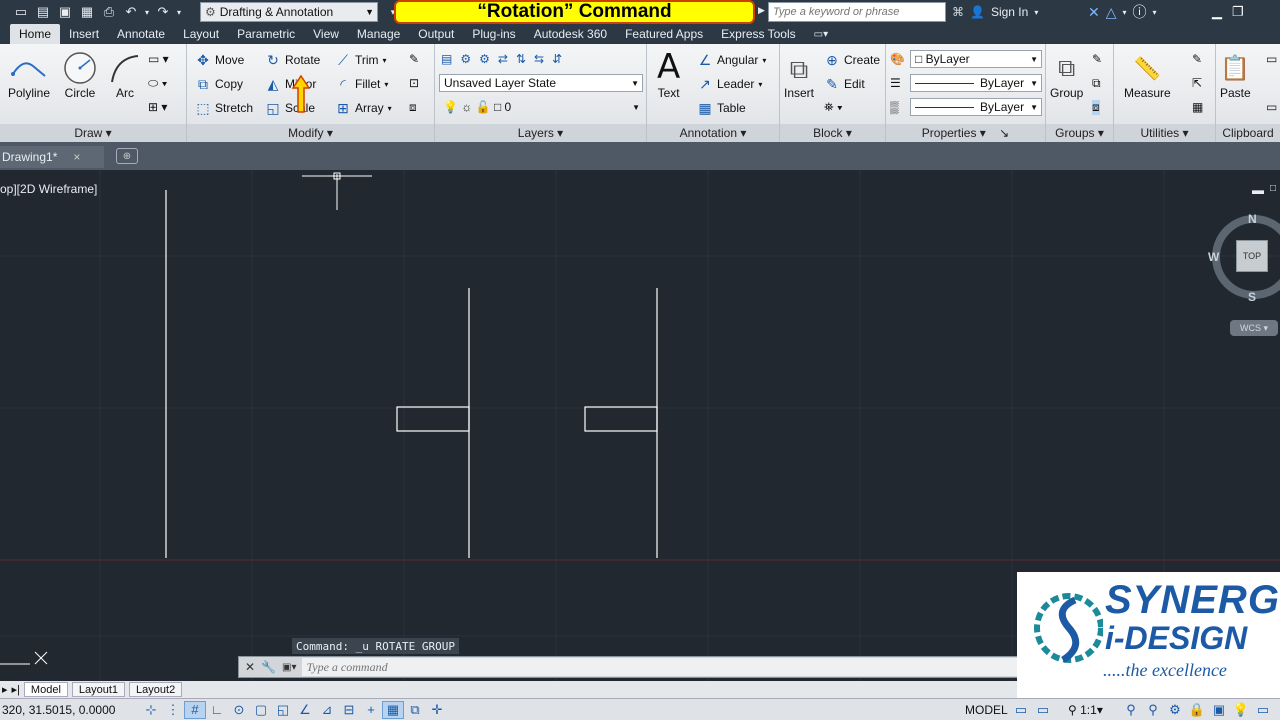  Describe the element at coordinates (179, 12) in the screenshot. I see `redo-dropdown-icon: ▾` at that location.